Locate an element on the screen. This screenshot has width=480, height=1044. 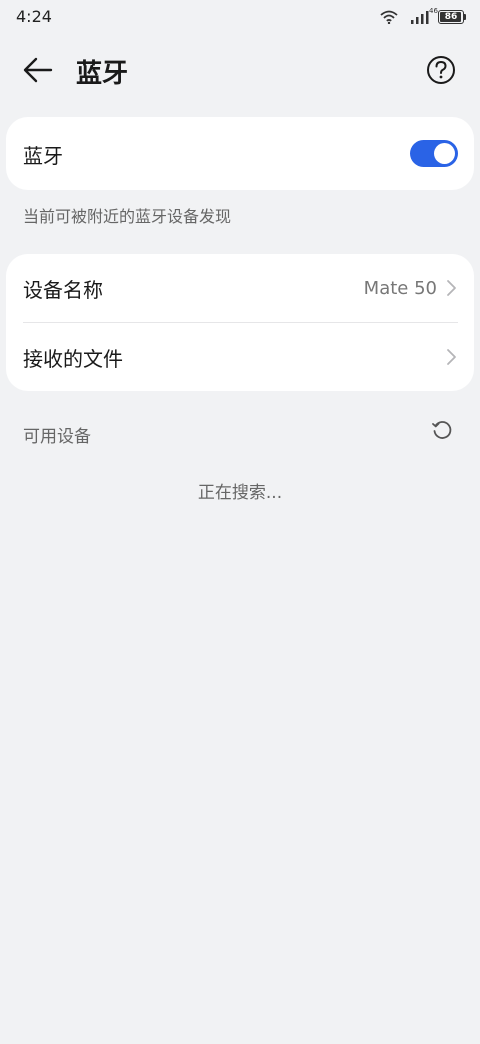
help-button is located at coordinates (441, 70).